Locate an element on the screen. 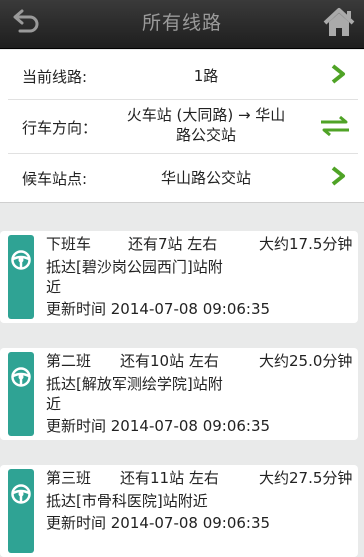 The height and width of the screenshot is (557, 364). bus-remaining: 还有7站 左右 is located at coordinates (173, 244).